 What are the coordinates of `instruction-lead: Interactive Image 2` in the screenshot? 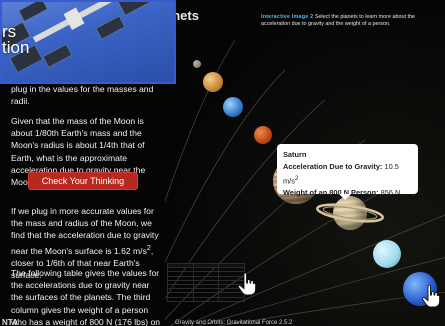 It's located at (287, 17).